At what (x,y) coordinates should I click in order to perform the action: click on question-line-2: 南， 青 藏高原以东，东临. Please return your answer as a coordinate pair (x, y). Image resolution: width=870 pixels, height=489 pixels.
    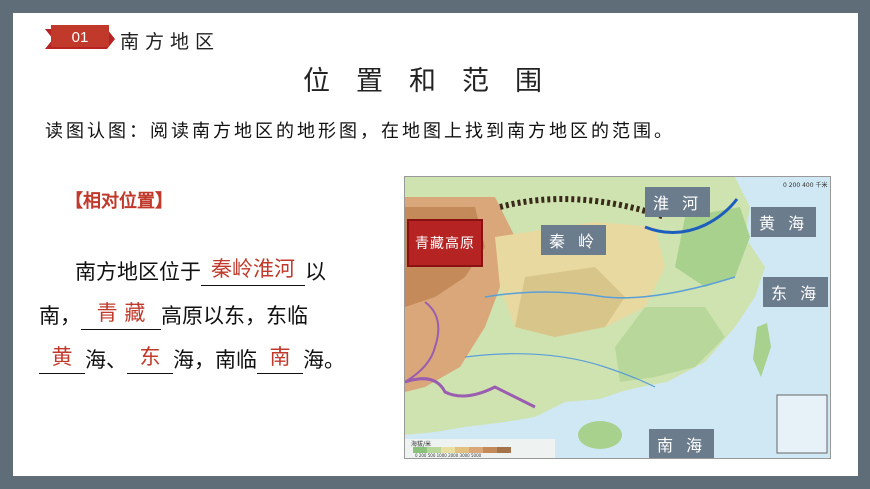
    Looking at the image, I should click on (173, 315).